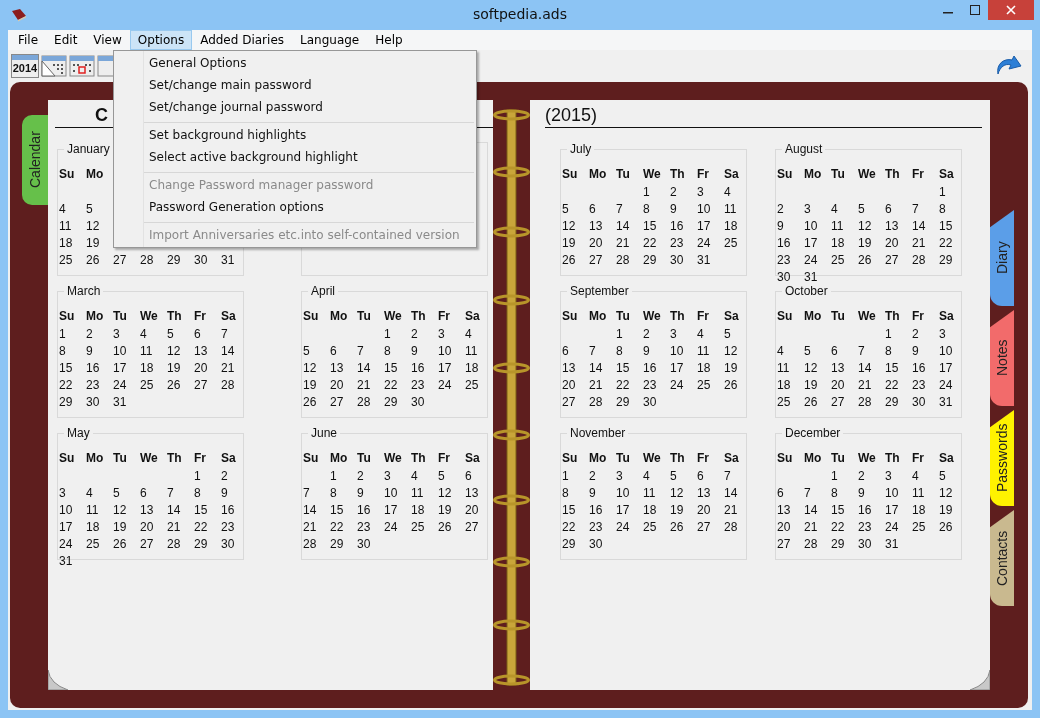 Image resolution: width=1040 pixels, height=718 pixels. What do you see at coordinates (236, 158) in the screenshot?
I see `menu-option: Select active background highlight` at bounding box center [236, 158].